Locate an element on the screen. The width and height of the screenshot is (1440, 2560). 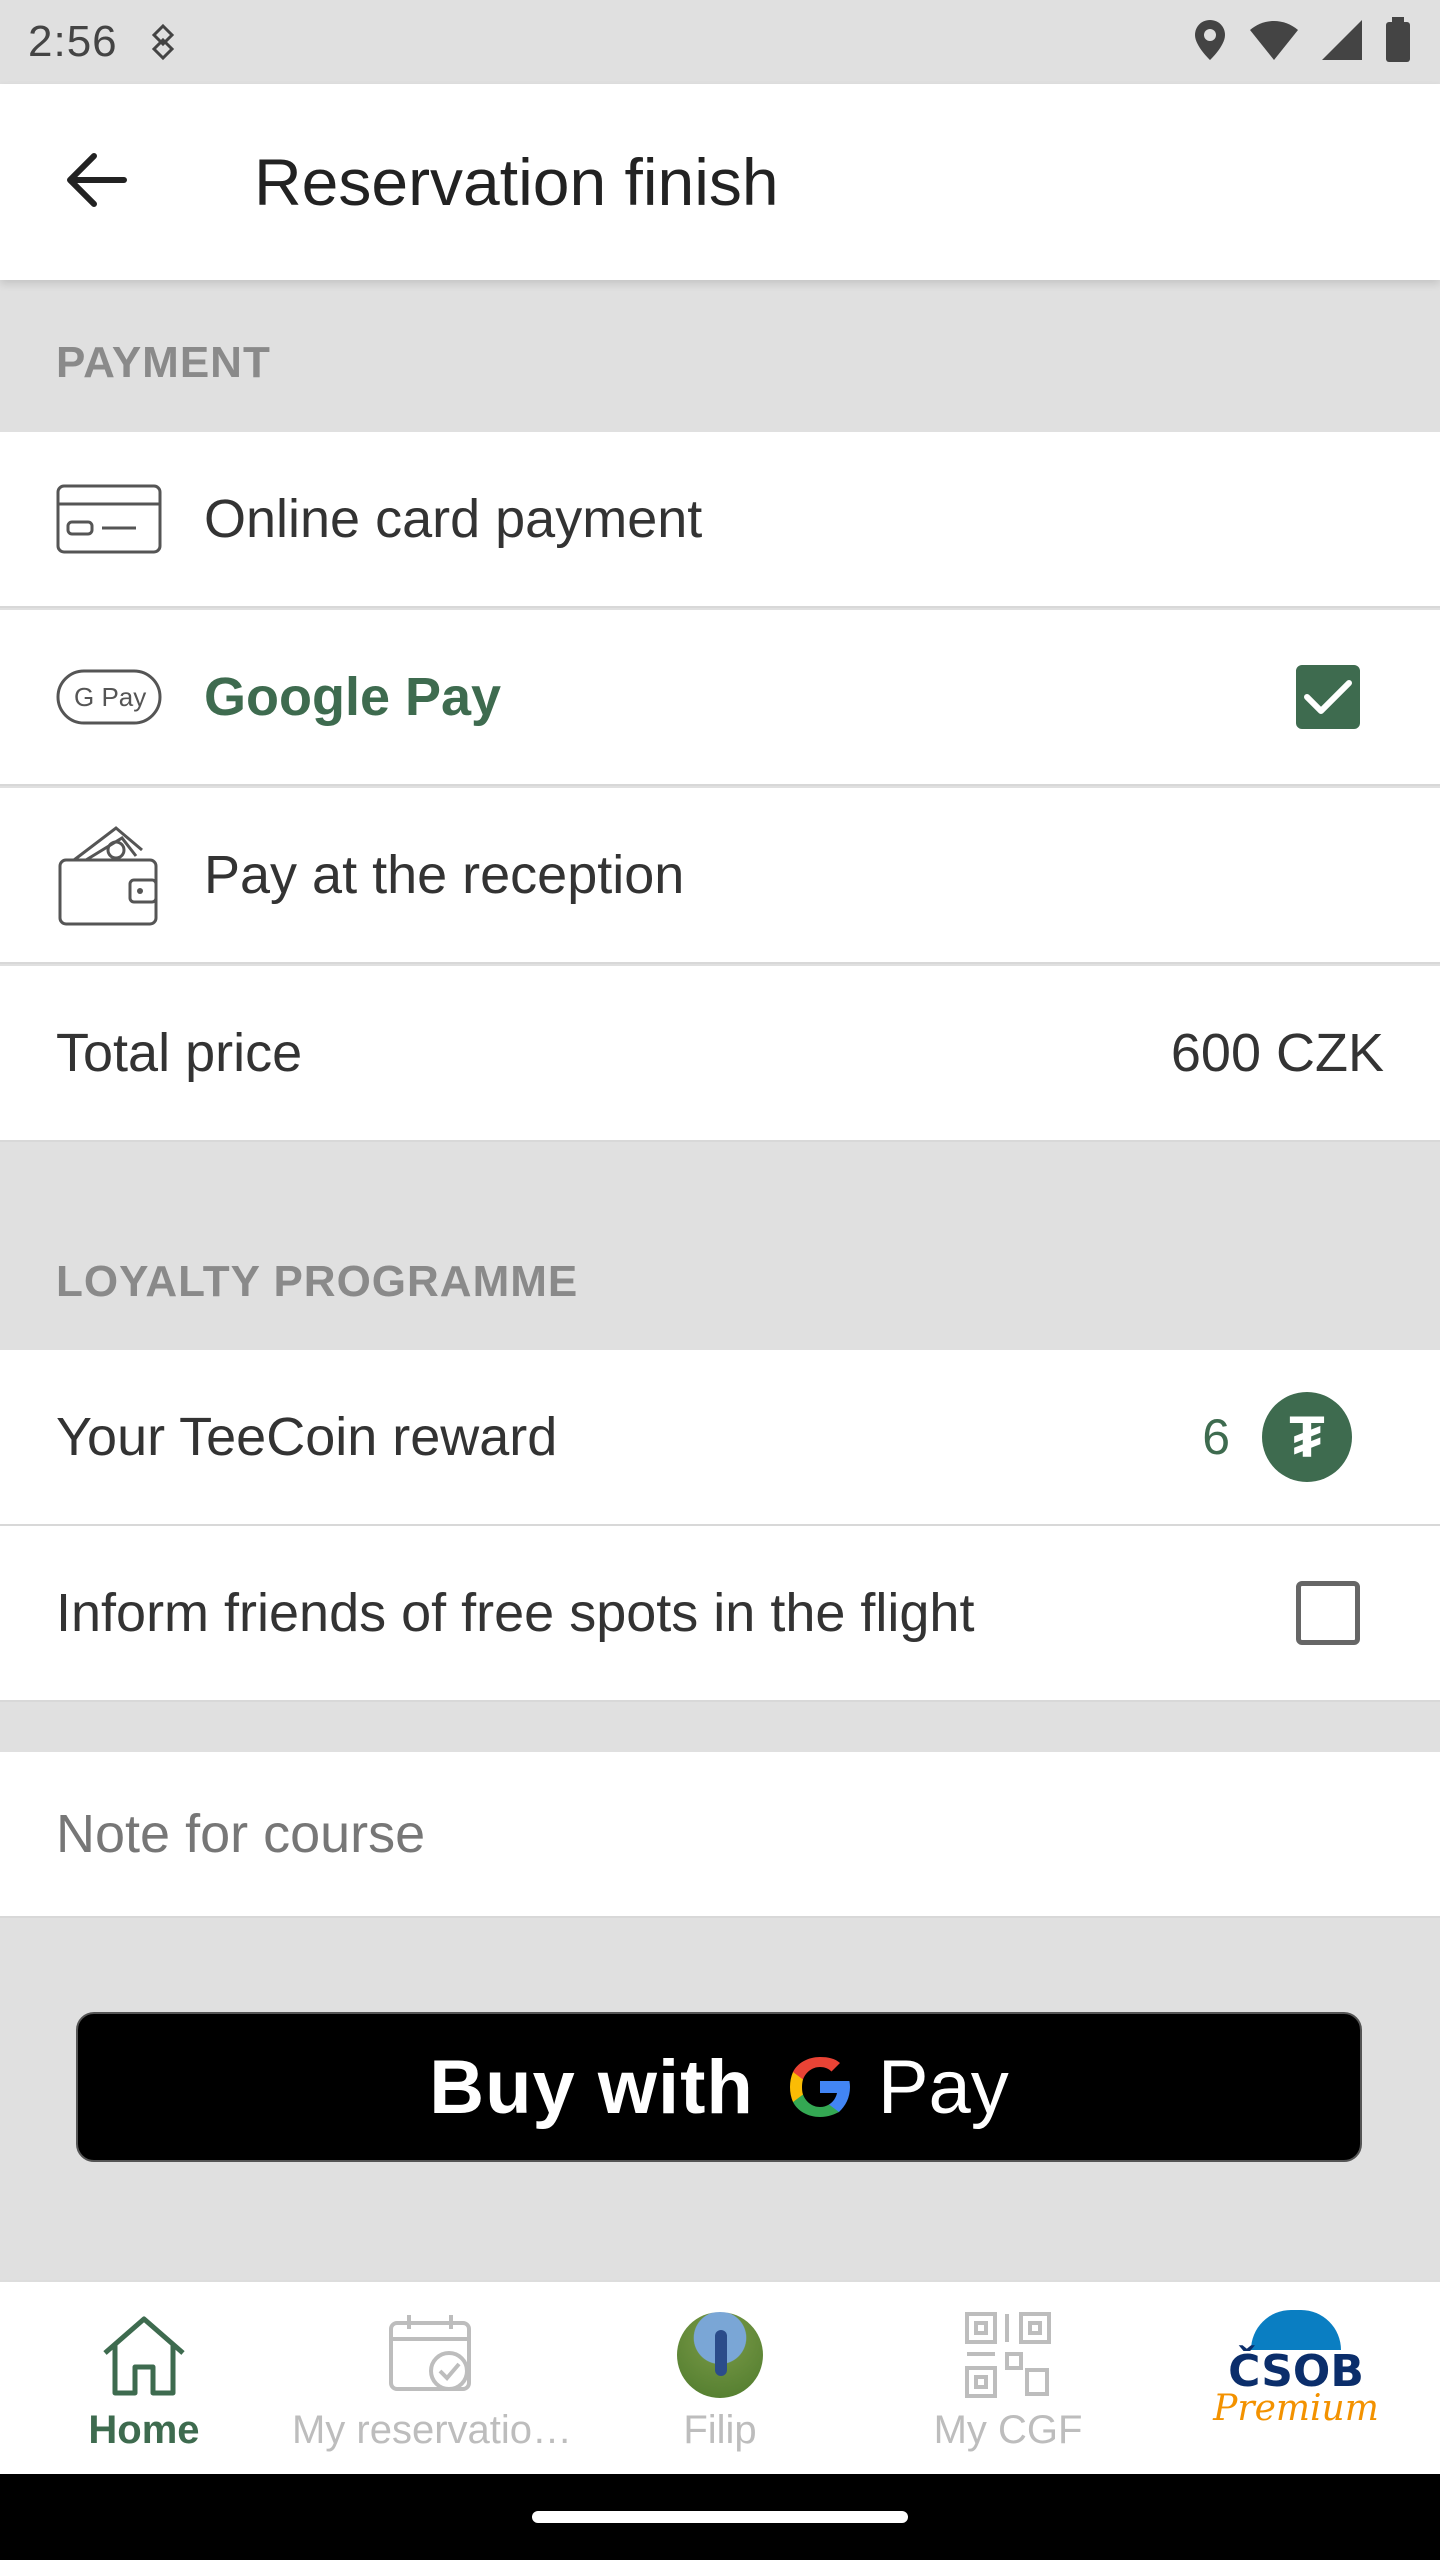
google-pay-checkbox is located at coordinates (1328, 697).